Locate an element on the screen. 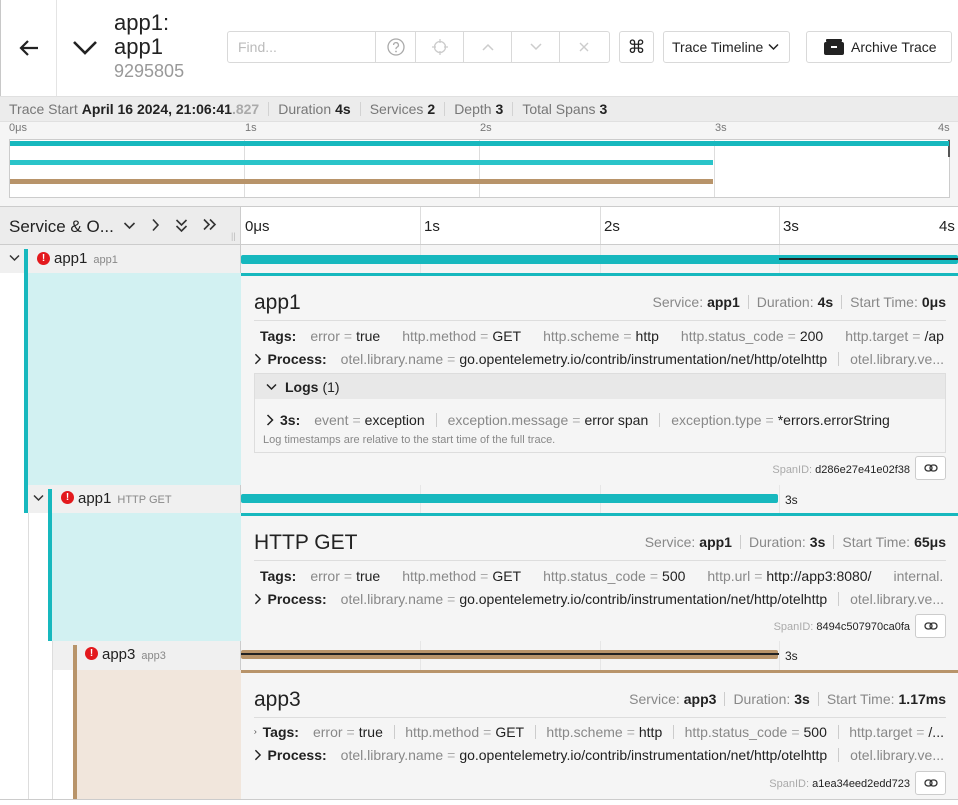 Image resolution: width=958 pixels, height=805 pixels. tag-value: http://app3:8080/ is located at coordinates (819, 576).